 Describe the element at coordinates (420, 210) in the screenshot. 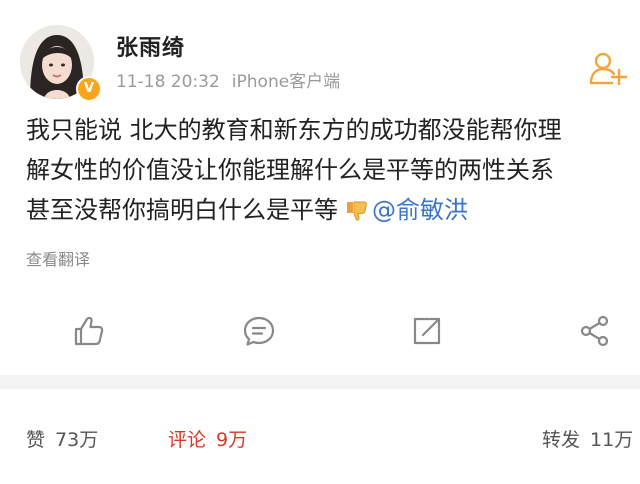

I see `mention-link: @俞敏洪` at that location.